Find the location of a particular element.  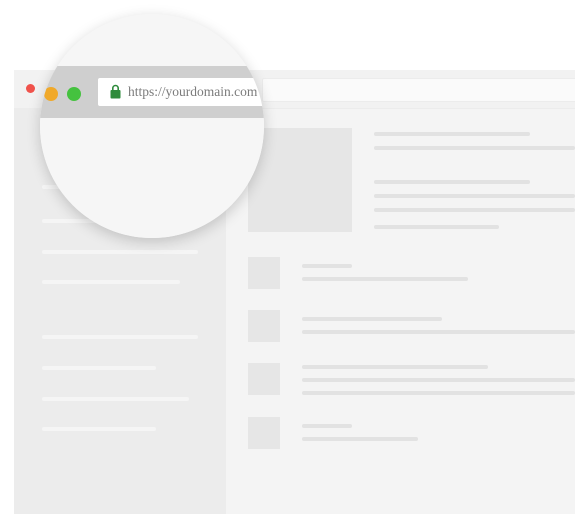

maximize-button is located at coordinates (74, 94).